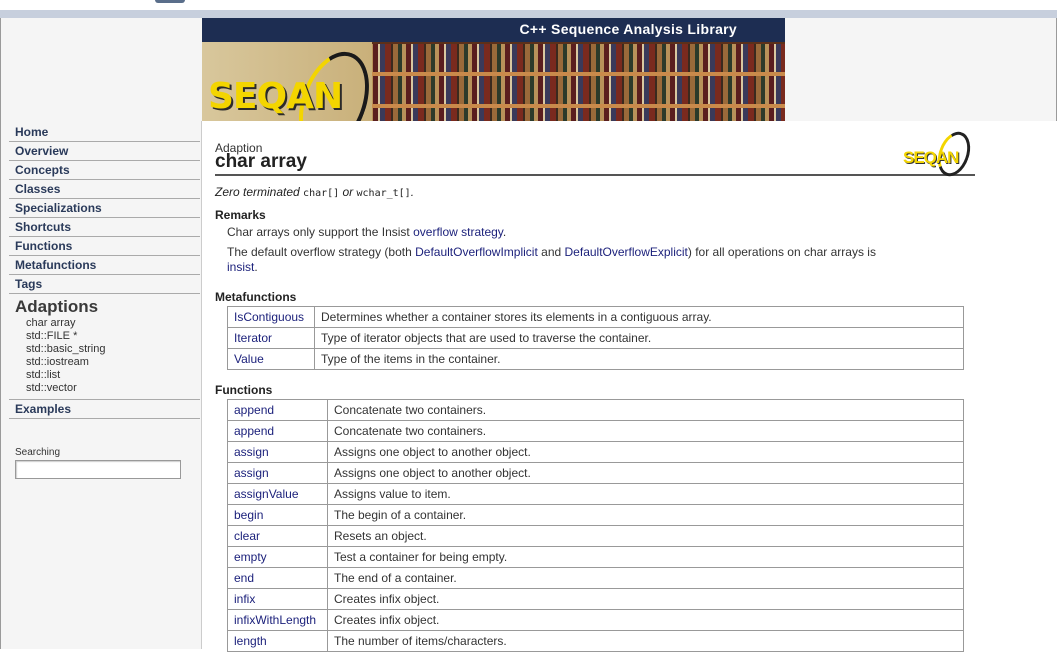 This screenshot has height=652, width=1057. I want to click on function-name-link: Iterator, so click(271, 338).